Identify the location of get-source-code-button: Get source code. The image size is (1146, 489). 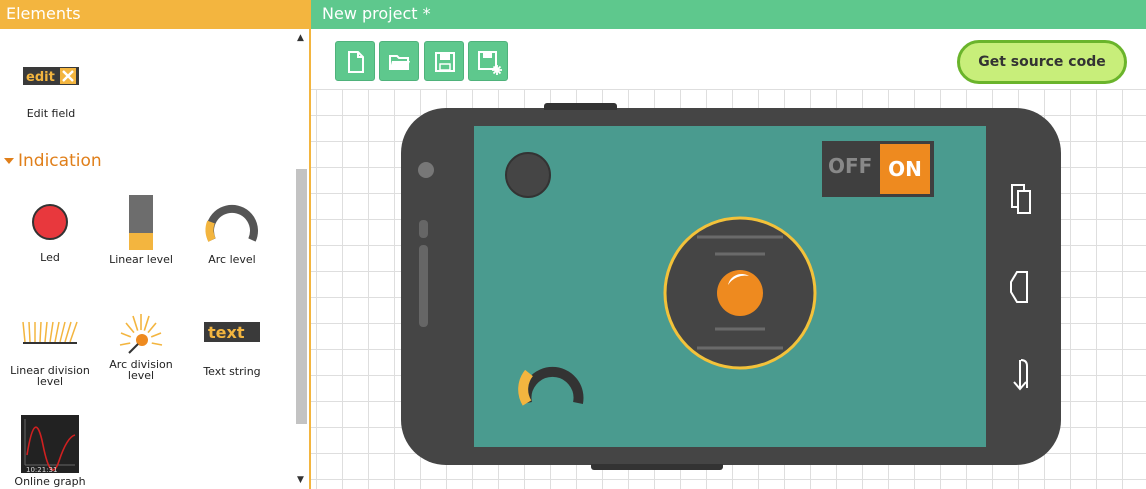
(1042, 62).